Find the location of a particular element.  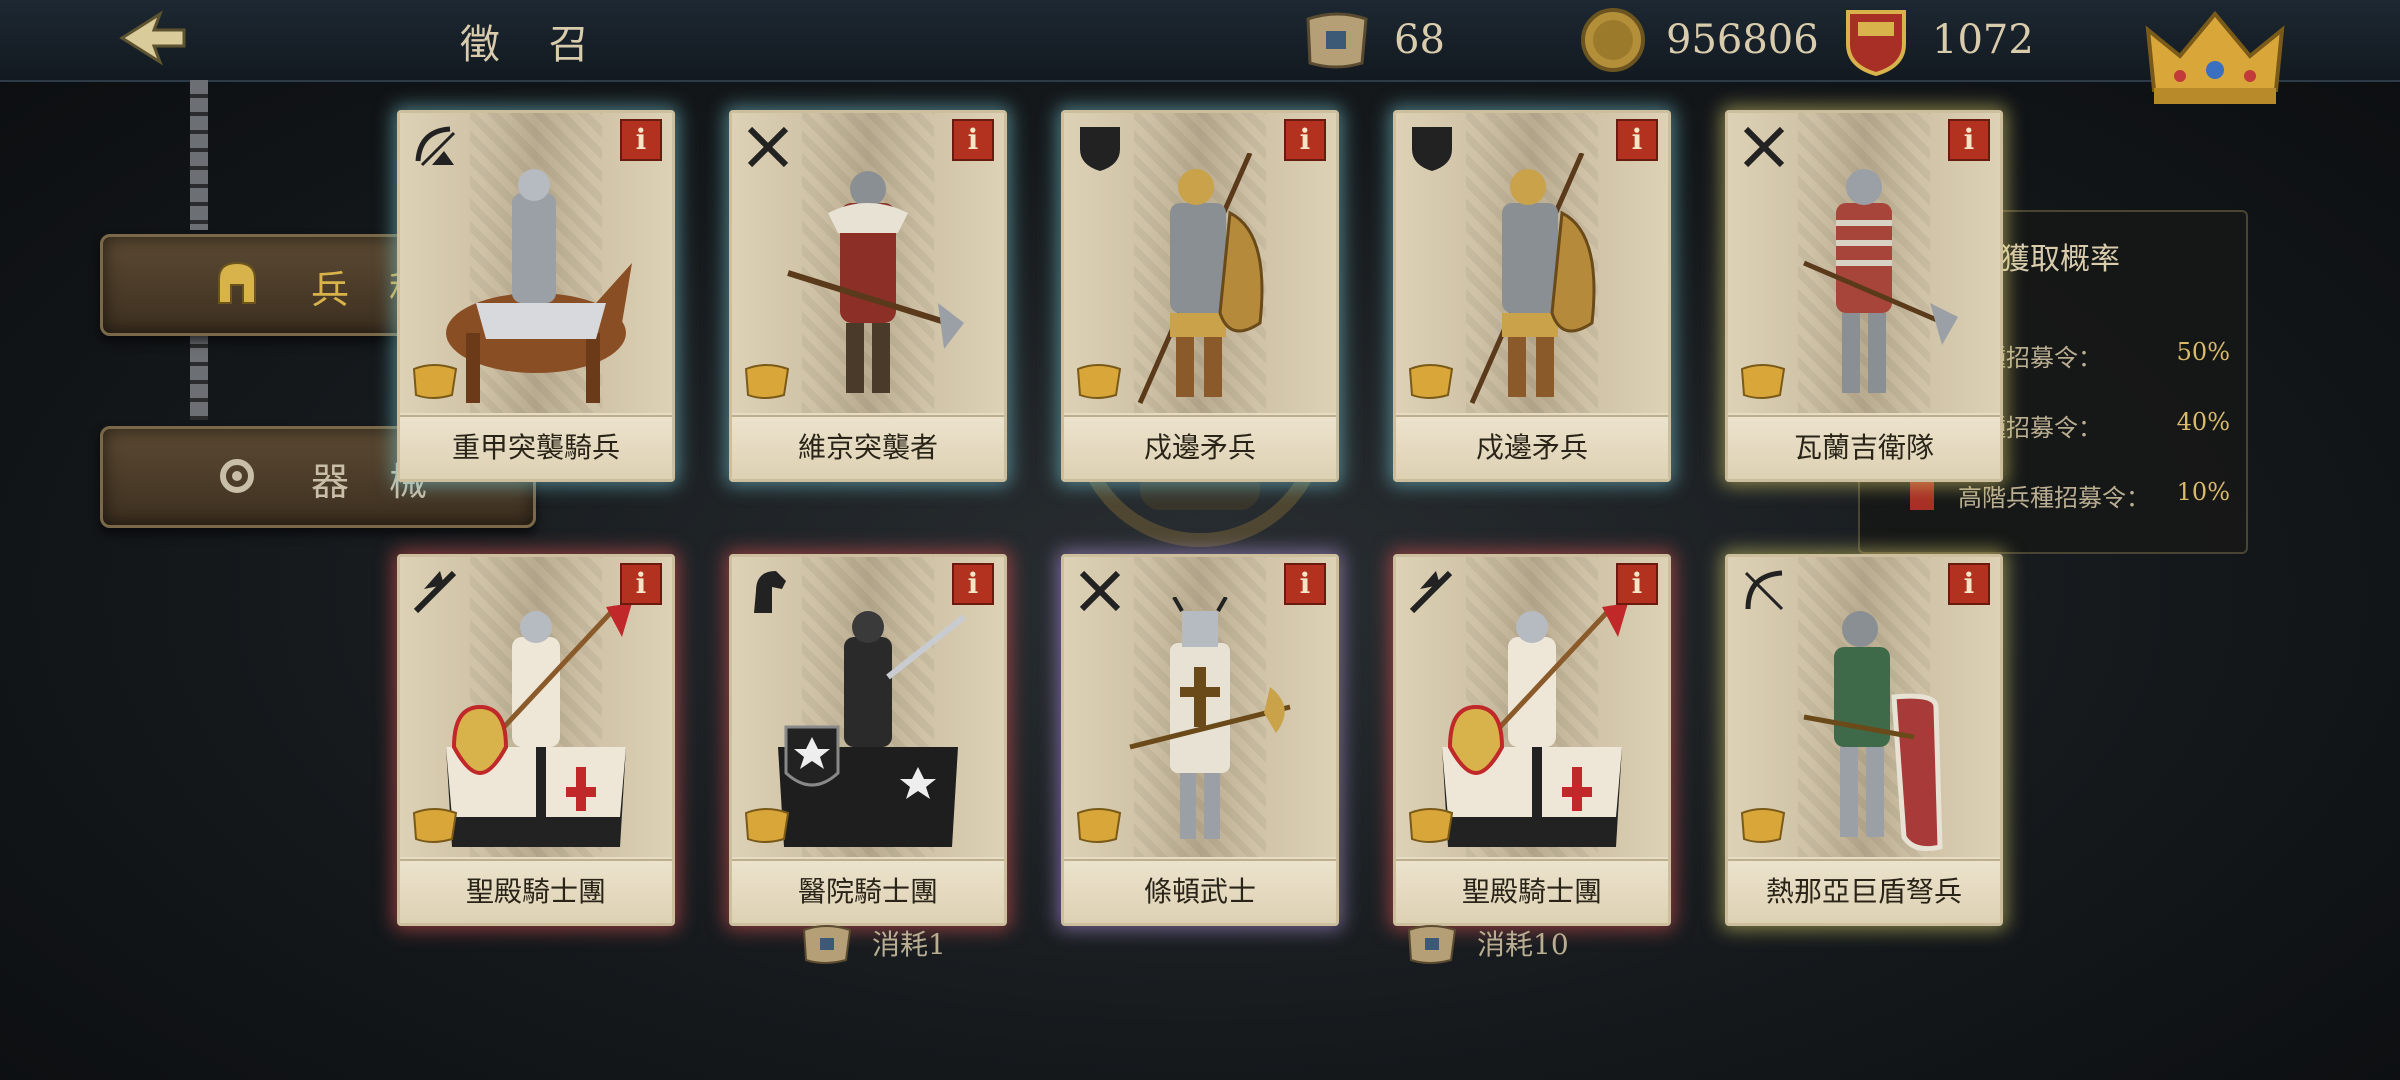

probability-value: 40% is located at coordinates (2203, 422).